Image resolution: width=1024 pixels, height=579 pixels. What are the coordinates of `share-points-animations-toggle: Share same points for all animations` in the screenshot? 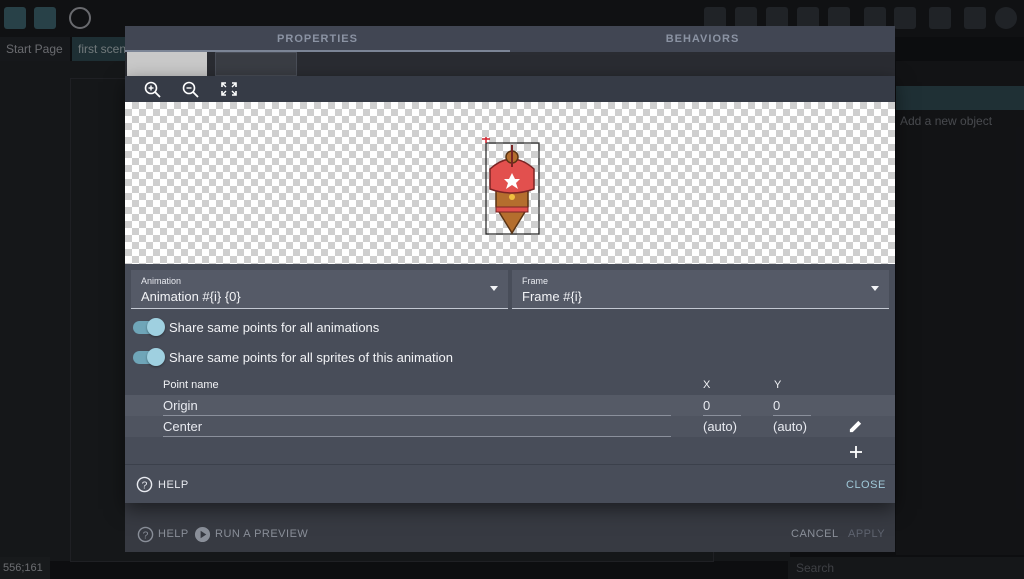 It's located at (333, 328).